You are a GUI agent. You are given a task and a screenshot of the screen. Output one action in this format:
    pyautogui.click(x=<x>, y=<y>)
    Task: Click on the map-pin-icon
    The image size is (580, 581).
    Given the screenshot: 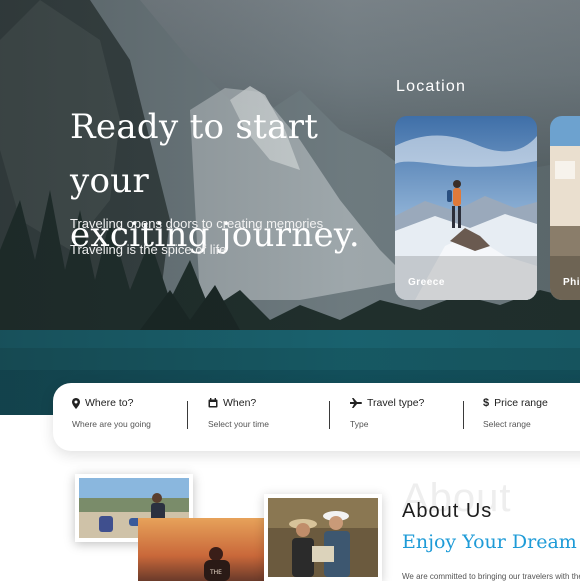 What is the action you would take?
    pyautogui.click(x=76, y=403)
    